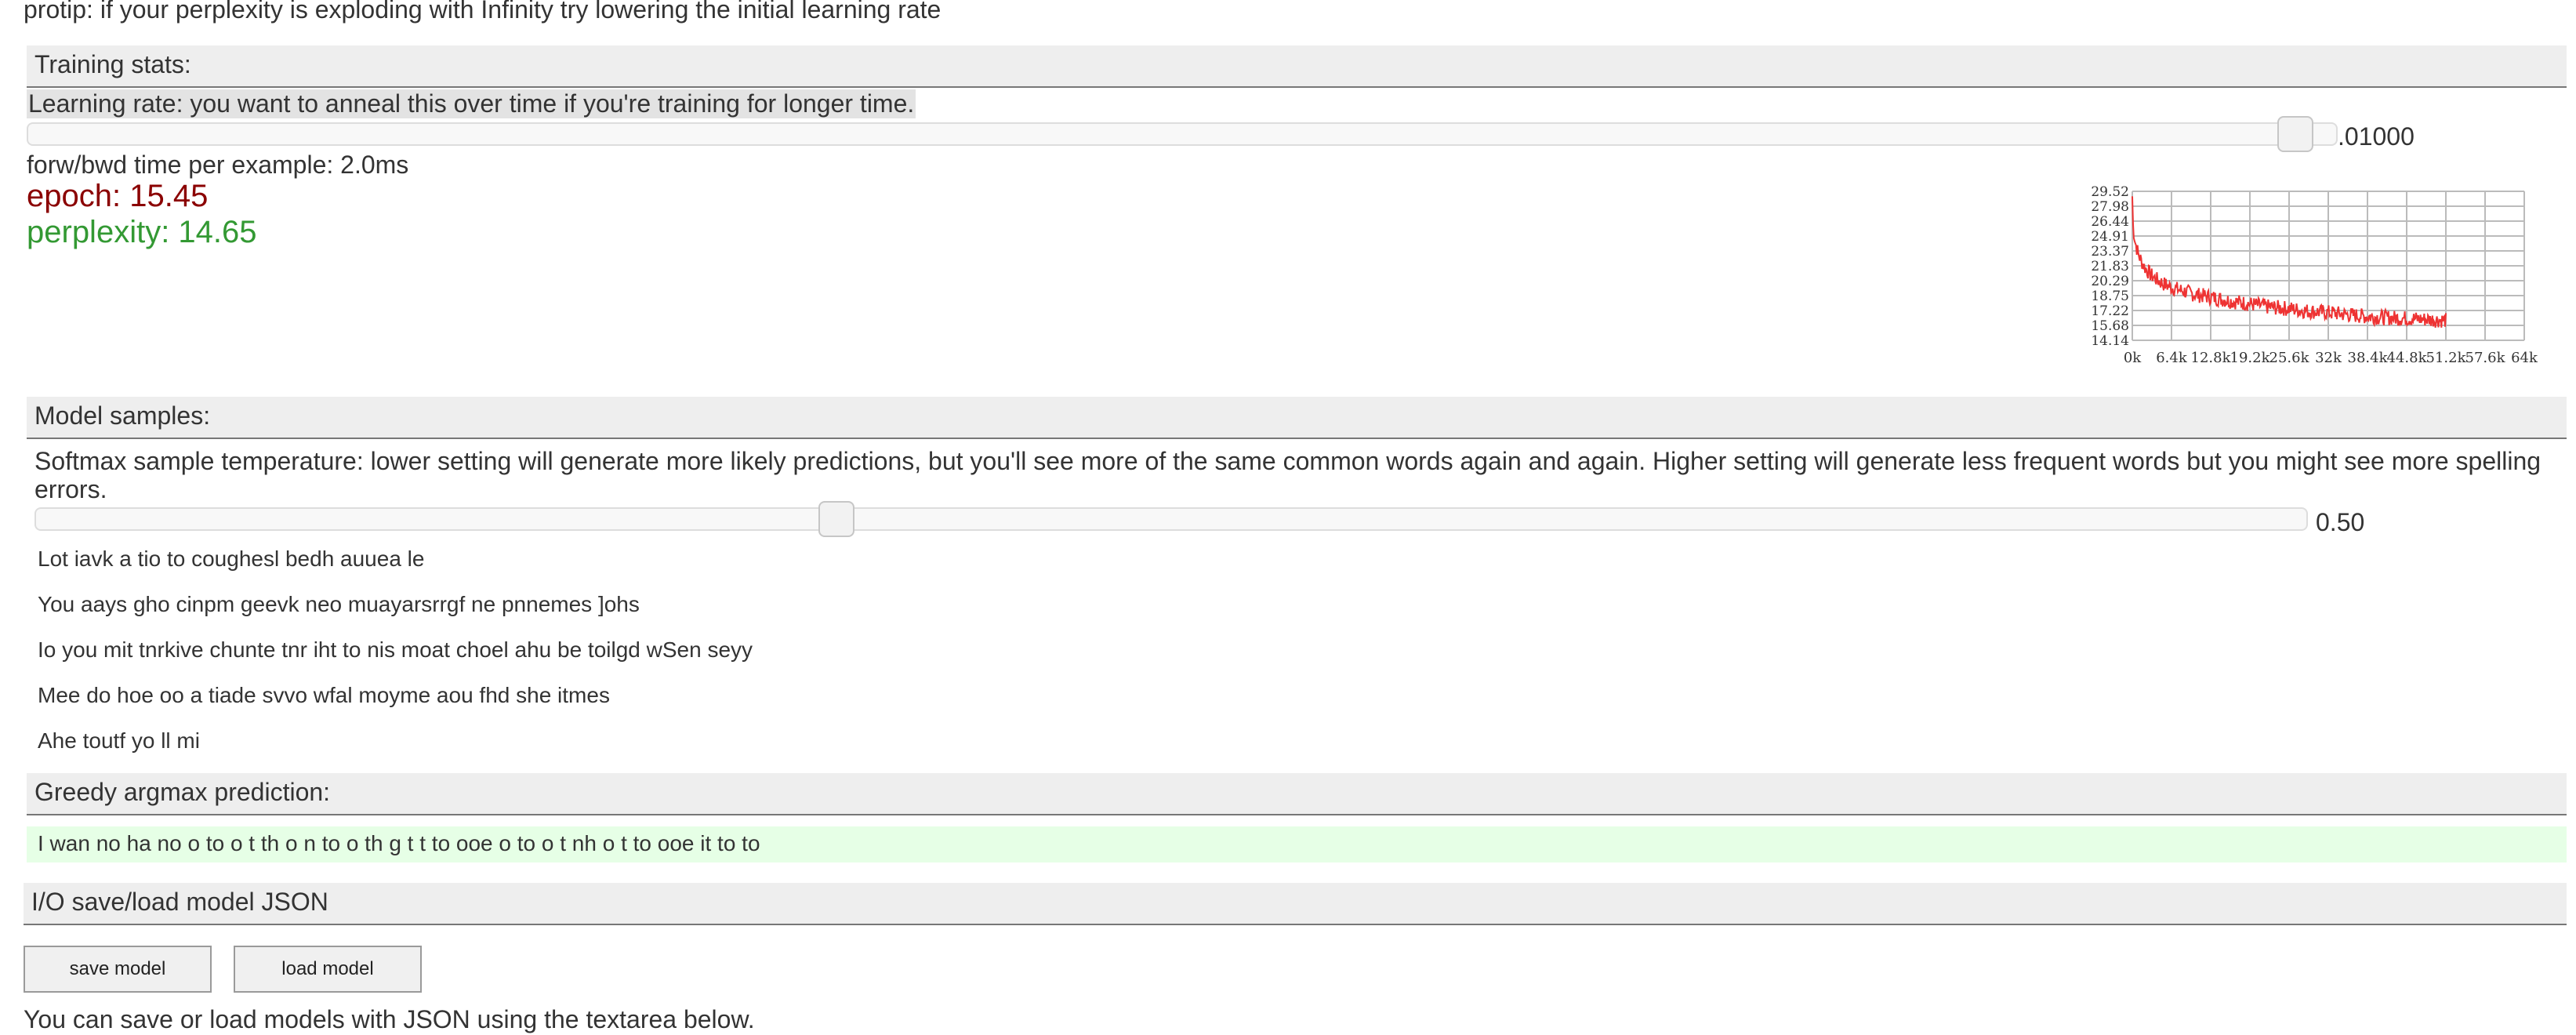 This screenshot has width=2576, height=1035. I want to click on model-samples-header: Model samples:, so click(1297, 418).